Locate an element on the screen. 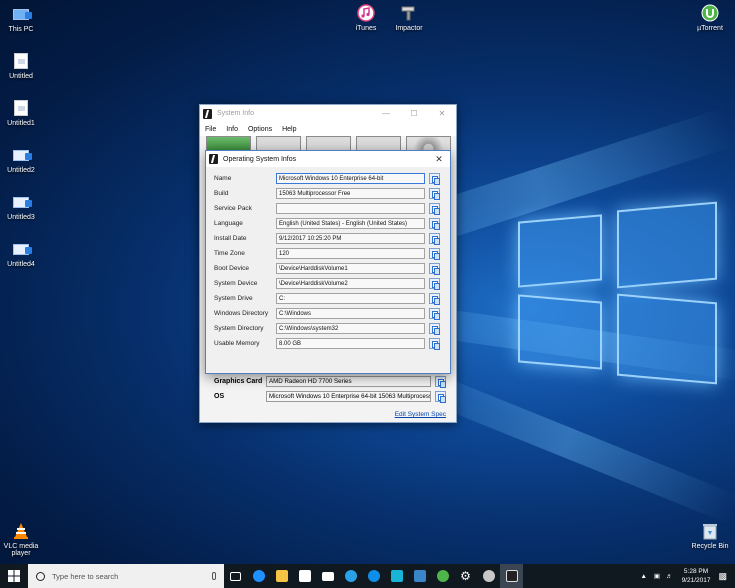 This screenshot has width=735, height=588. dialog-close-button: ✕ is located at coordinates (439, 159).